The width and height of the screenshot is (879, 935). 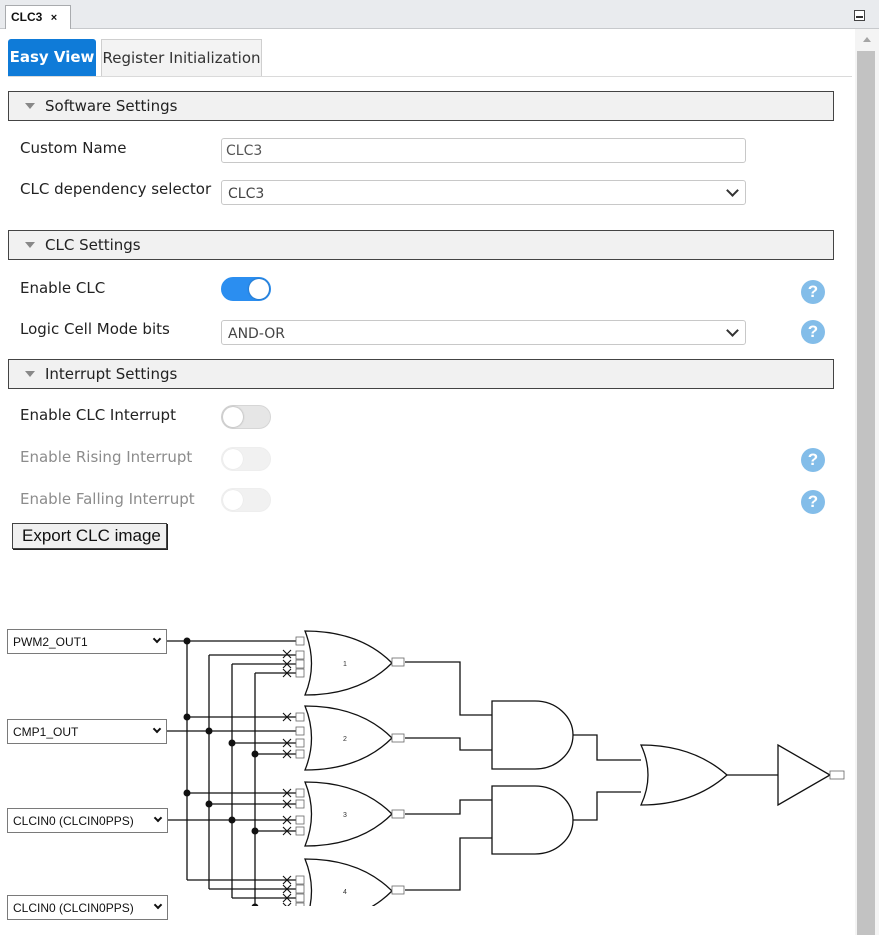 I want to click on enable-rising-interrupt-label: Enable Rising Interrupt, so click(x=106, y=457).